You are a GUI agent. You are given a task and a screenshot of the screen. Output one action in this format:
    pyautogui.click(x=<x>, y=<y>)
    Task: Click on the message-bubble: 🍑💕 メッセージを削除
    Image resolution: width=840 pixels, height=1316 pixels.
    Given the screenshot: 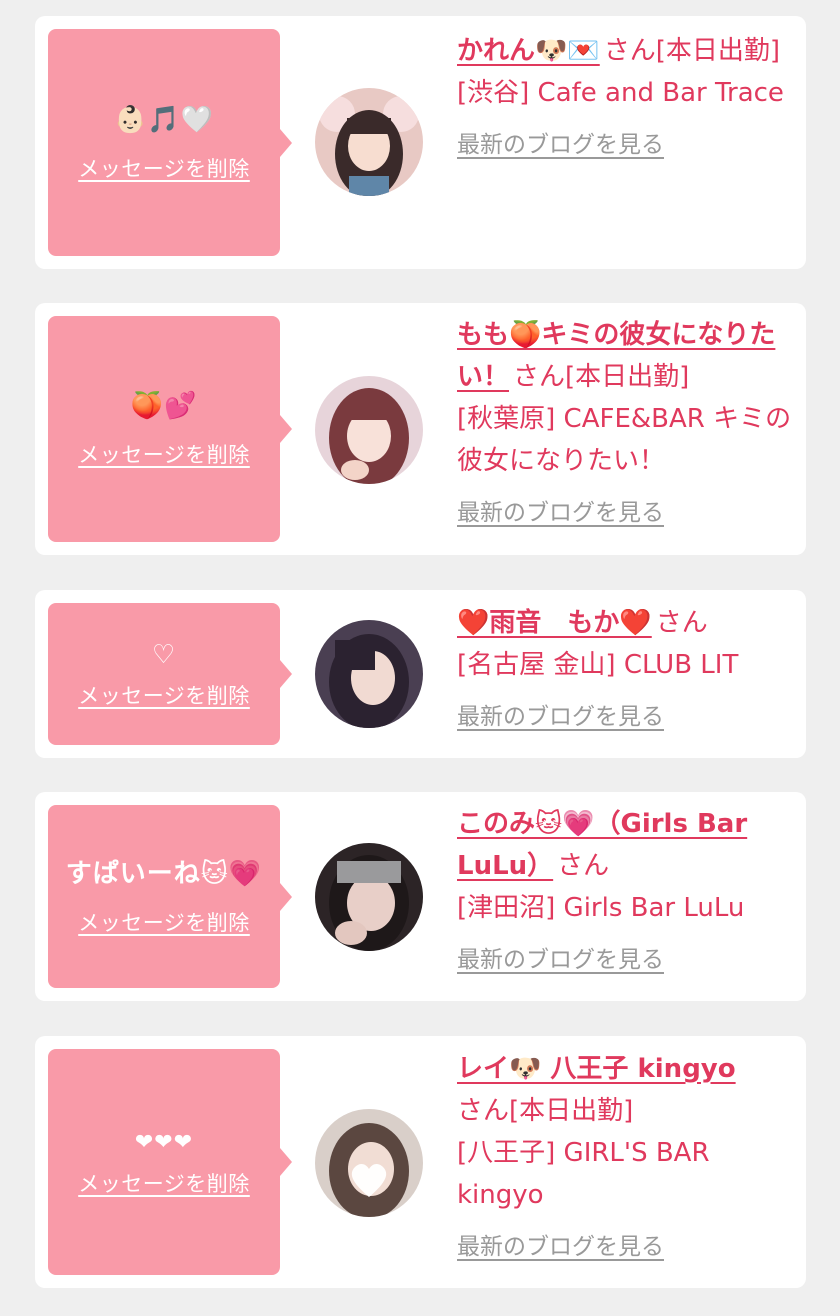 What is the action you would take?
    pyautogui.click(x=170, y=429)
    